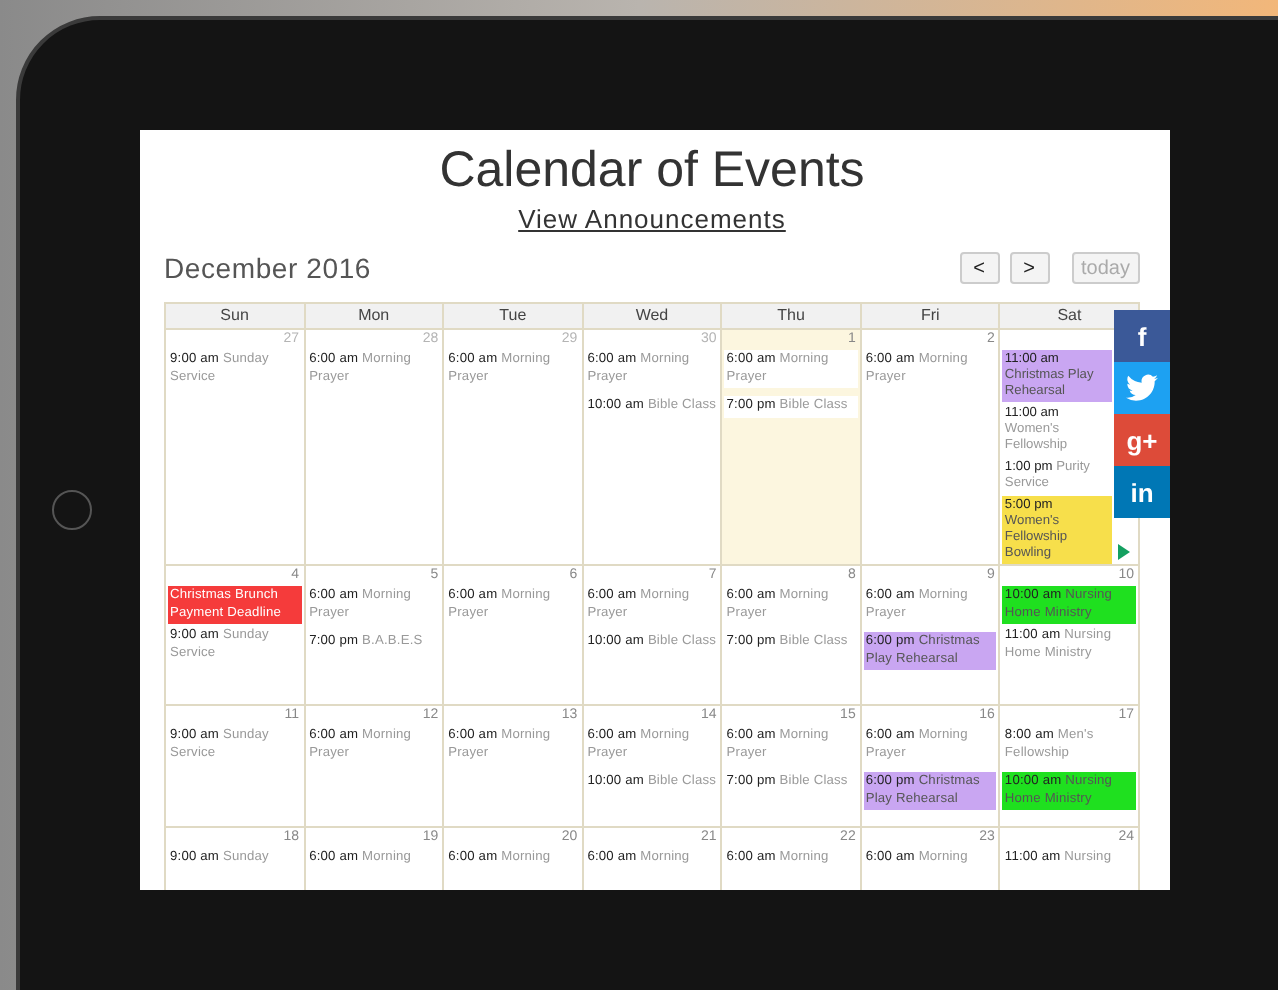 The height and width of the screenshot is (990, 1278). I want to click on weekday-header: Mon, so click(375, 317).